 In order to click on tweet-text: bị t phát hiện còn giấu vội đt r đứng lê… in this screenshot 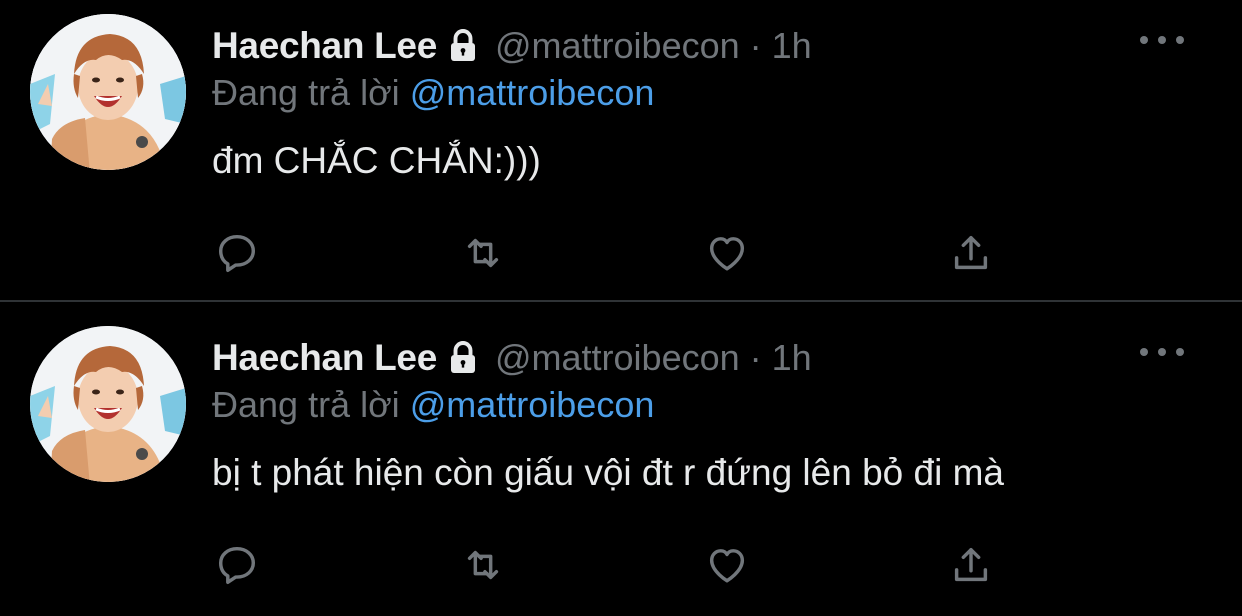, I will do `click(608, 472)`.